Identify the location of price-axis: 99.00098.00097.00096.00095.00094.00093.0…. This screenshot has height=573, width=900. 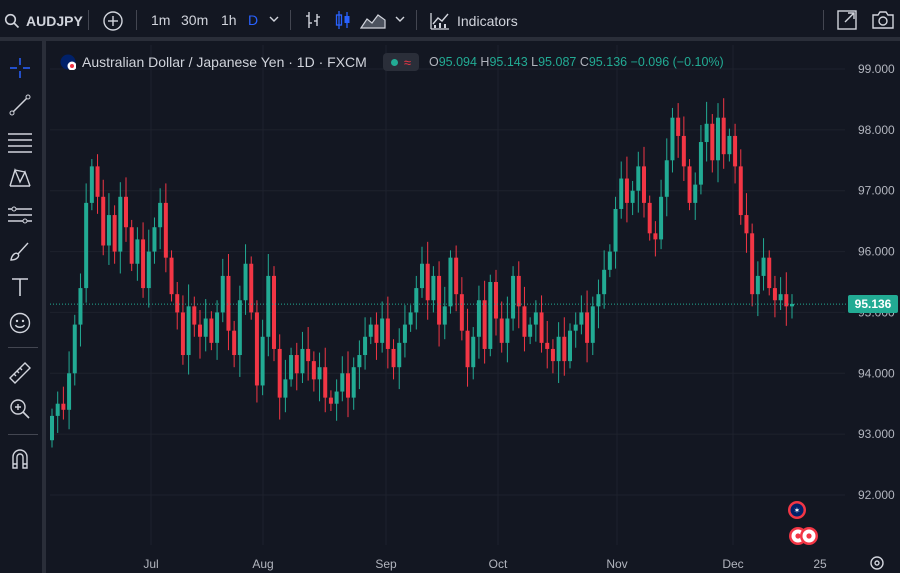
(876, 282).